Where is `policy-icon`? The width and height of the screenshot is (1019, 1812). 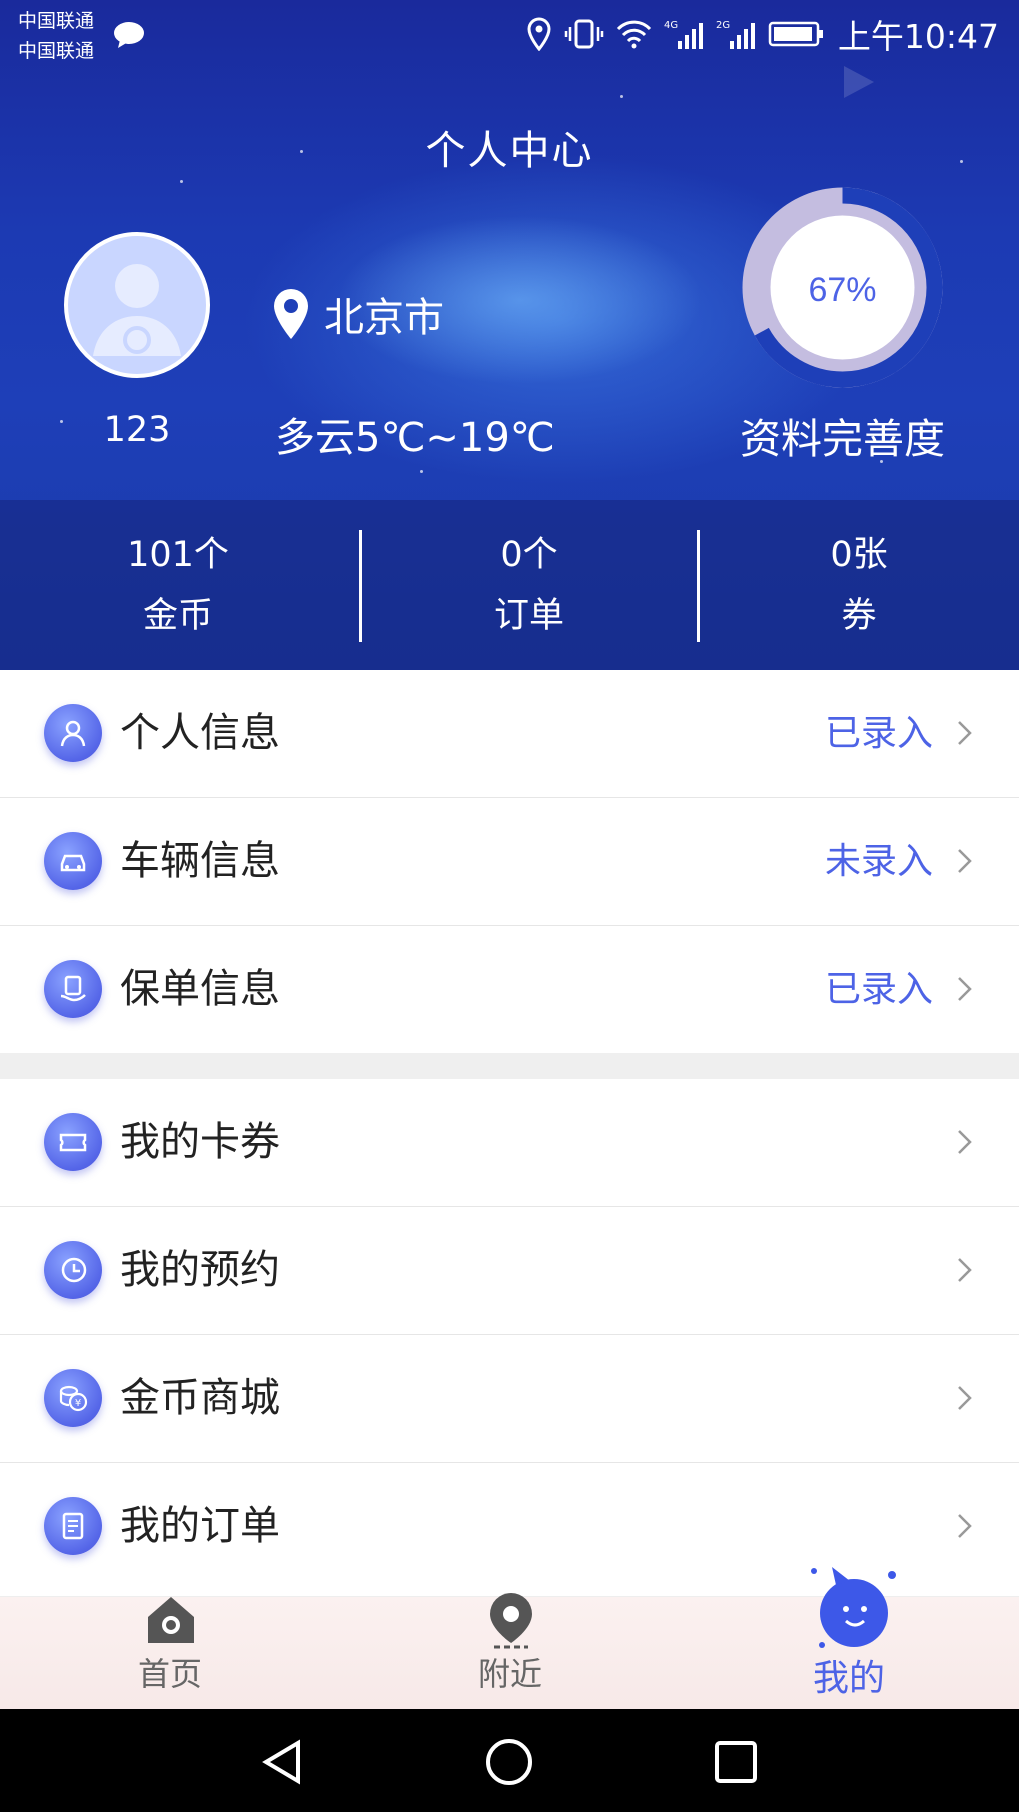
policy-icon is located at coordinates (73, 989).